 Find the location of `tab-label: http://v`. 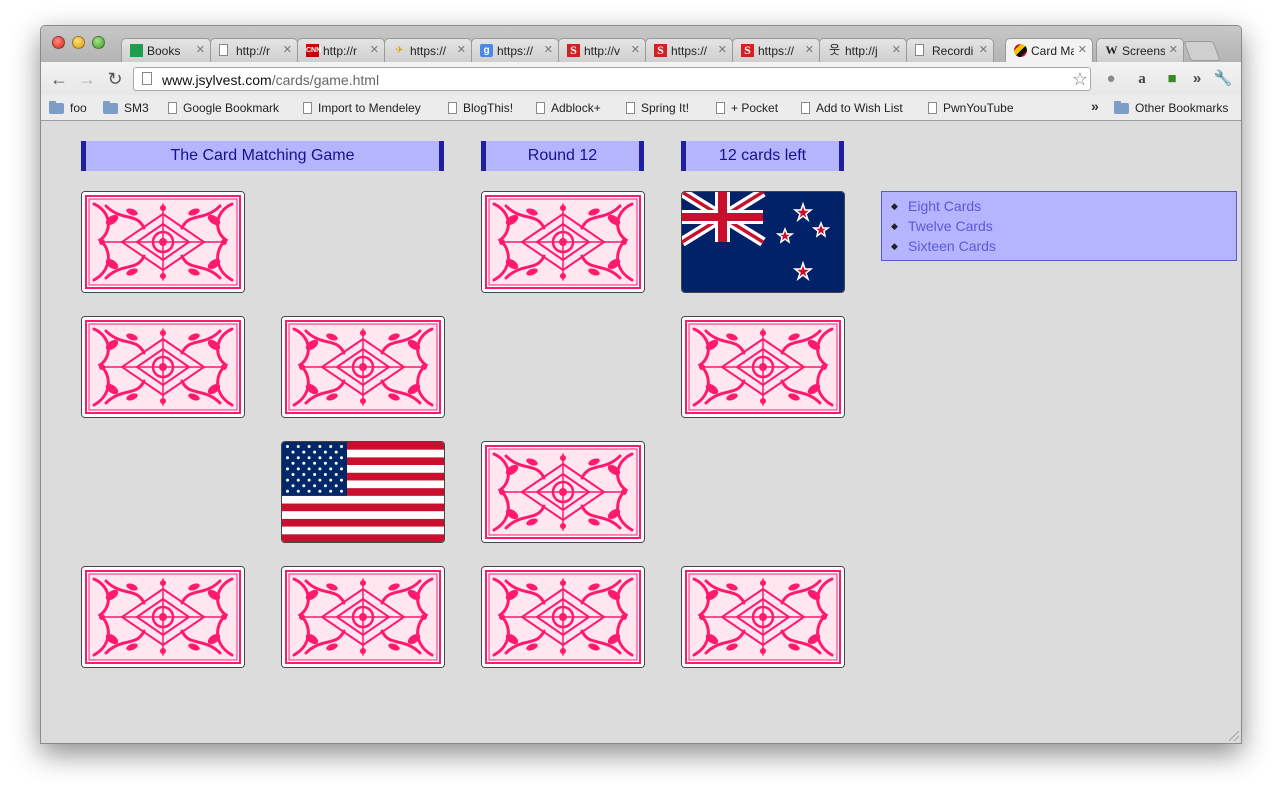

tab-label: http://v is located at coordinates (602, 51).